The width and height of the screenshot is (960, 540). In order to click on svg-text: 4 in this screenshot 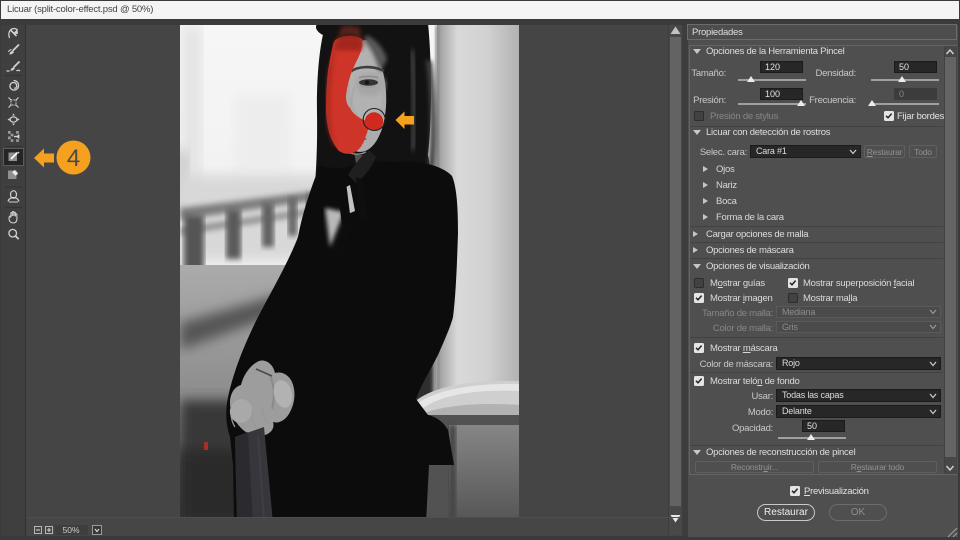, I will do `click(73, 158)`.